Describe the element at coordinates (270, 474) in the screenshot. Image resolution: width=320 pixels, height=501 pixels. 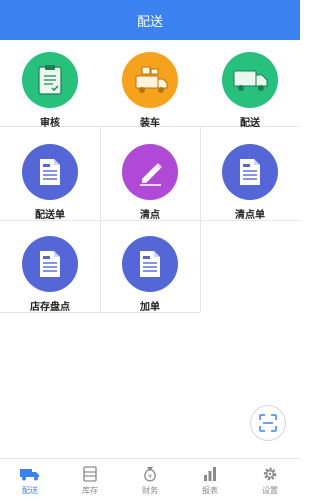
I see `gear-icon` at that location.